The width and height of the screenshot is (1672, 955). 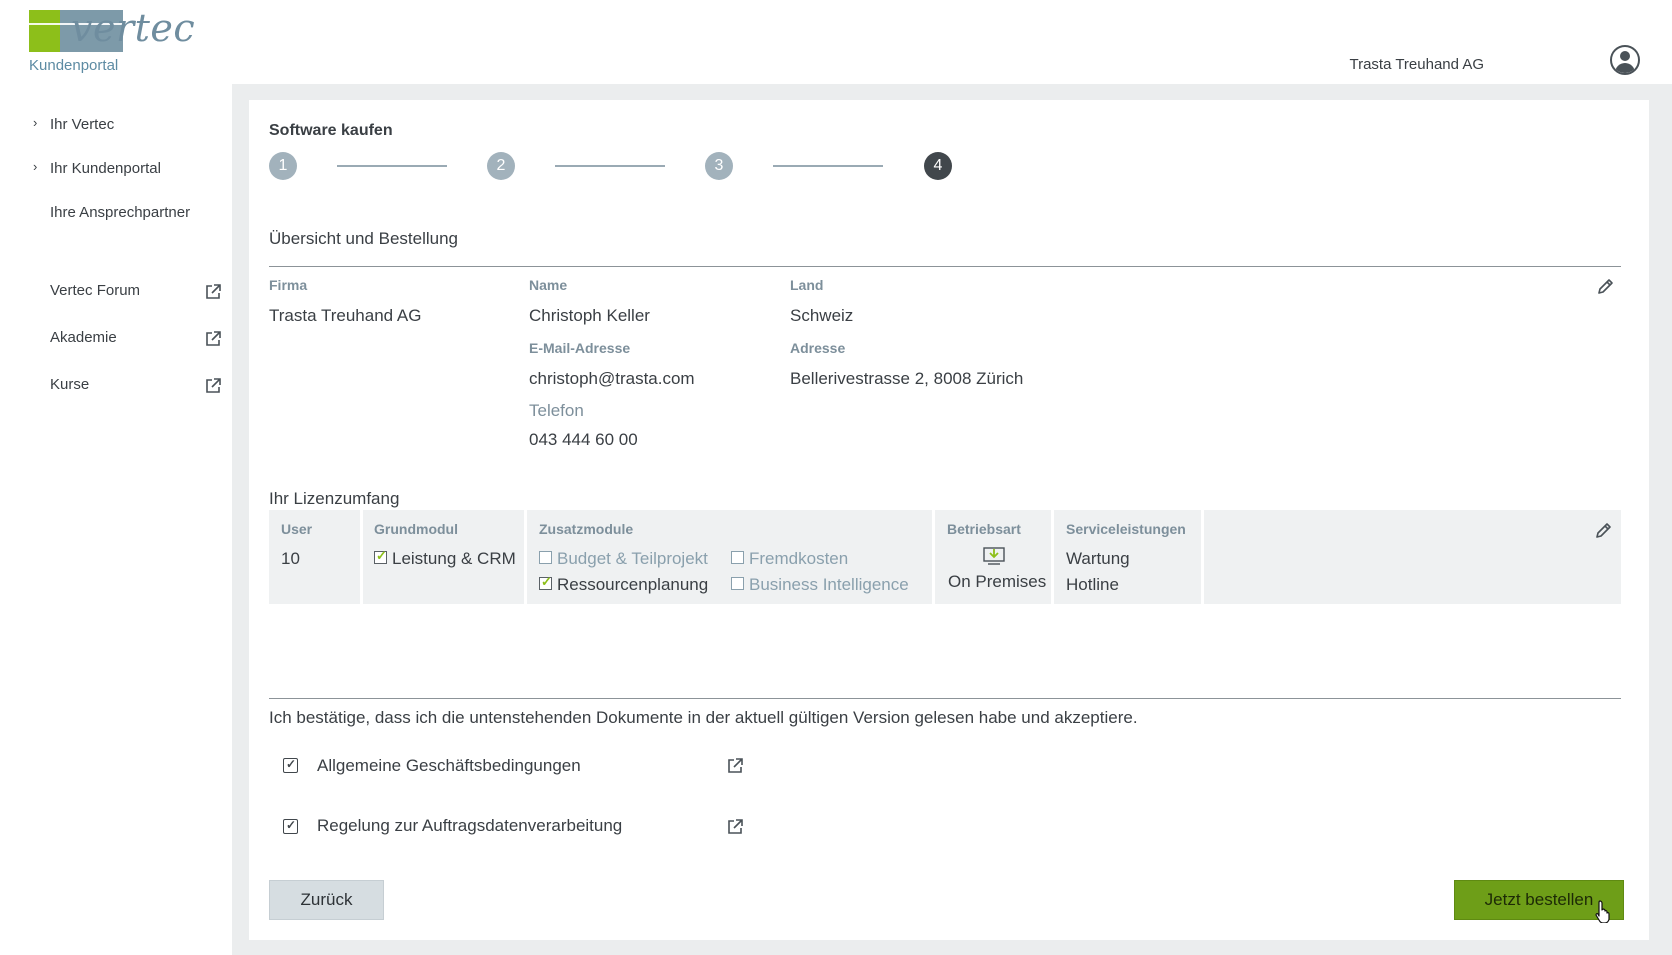 I want to click on step-2: 2, so click(x=501, y=166).